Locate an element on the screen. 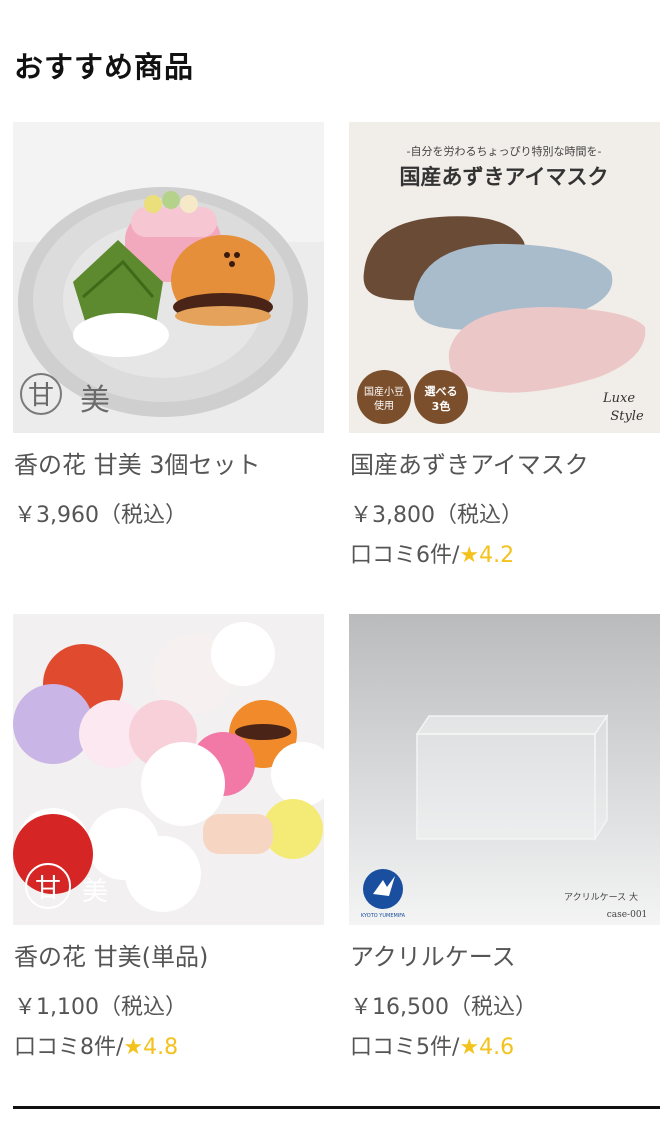 The image size is (671, 1129). product-name: 国産あずきアイマスク is located at coordinates (469, 465).